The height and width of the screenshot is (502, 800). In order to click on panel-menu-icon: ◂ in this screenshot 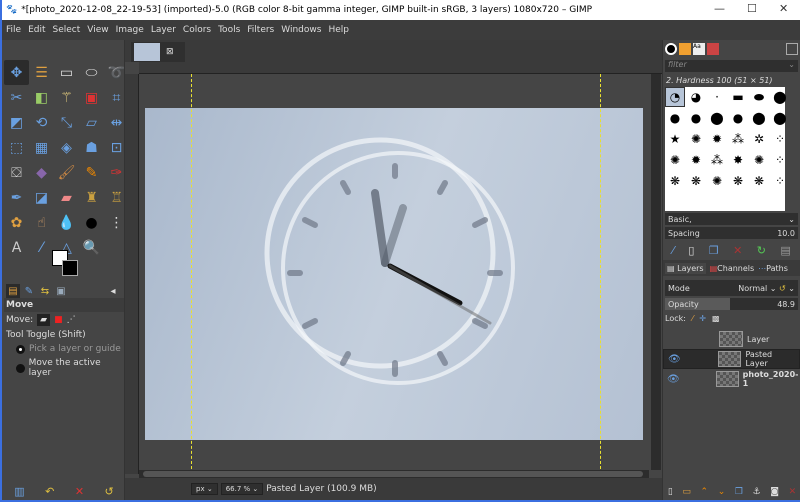, I will do `click(113, 291)`.